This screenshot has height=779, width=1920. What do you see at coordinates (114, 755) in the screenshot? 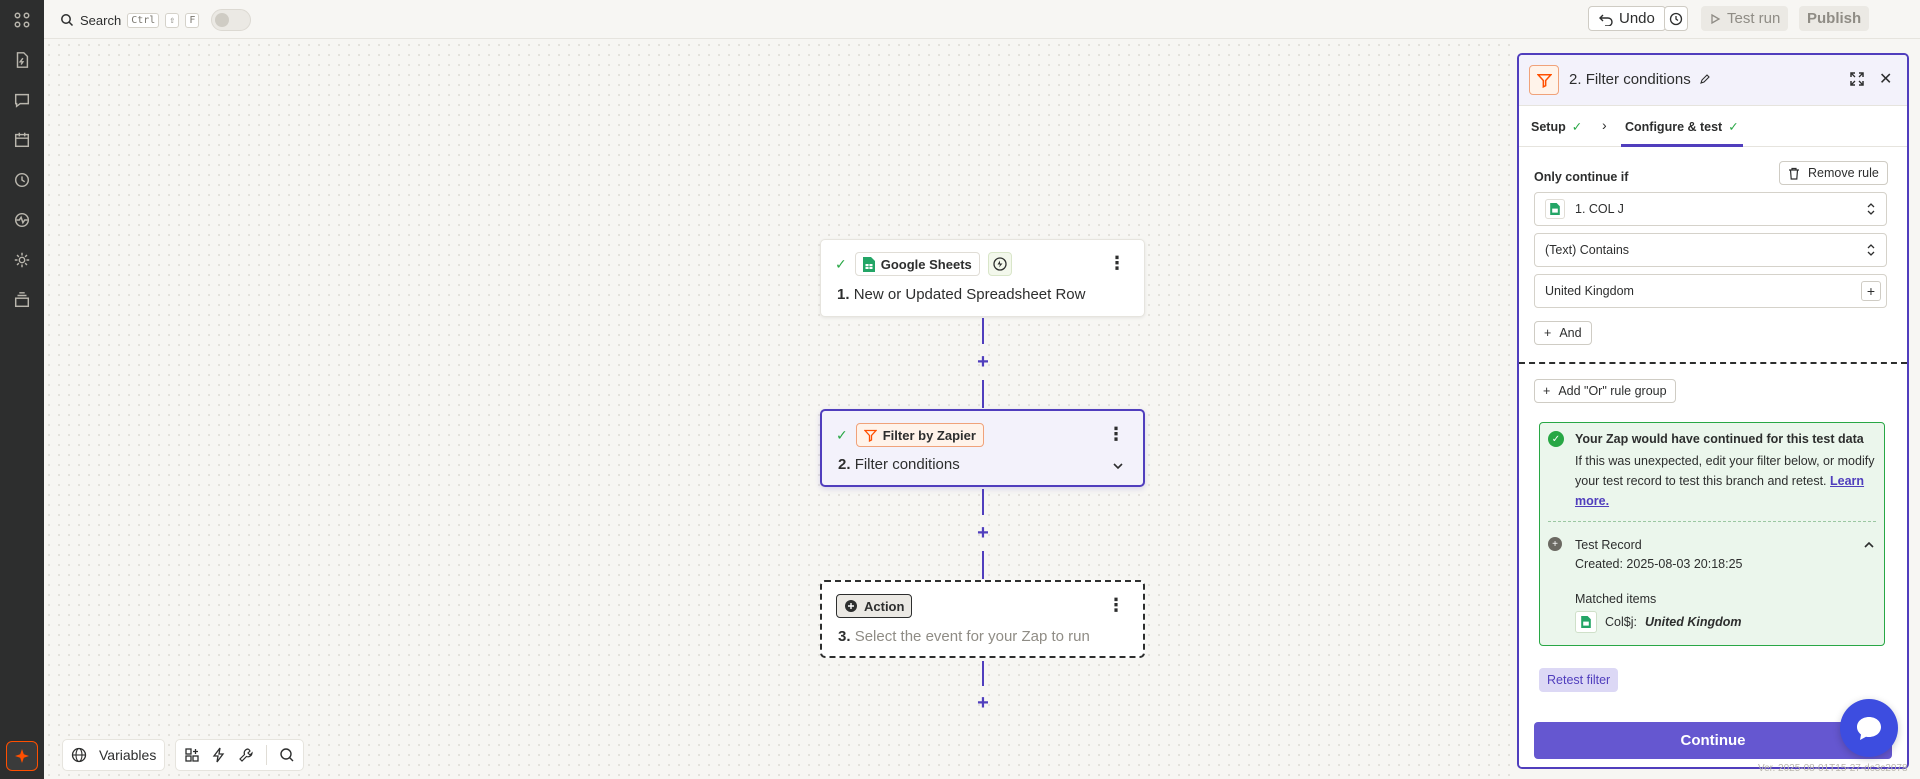
I see `variables-button: Variables` at bounding box center [114, 755].